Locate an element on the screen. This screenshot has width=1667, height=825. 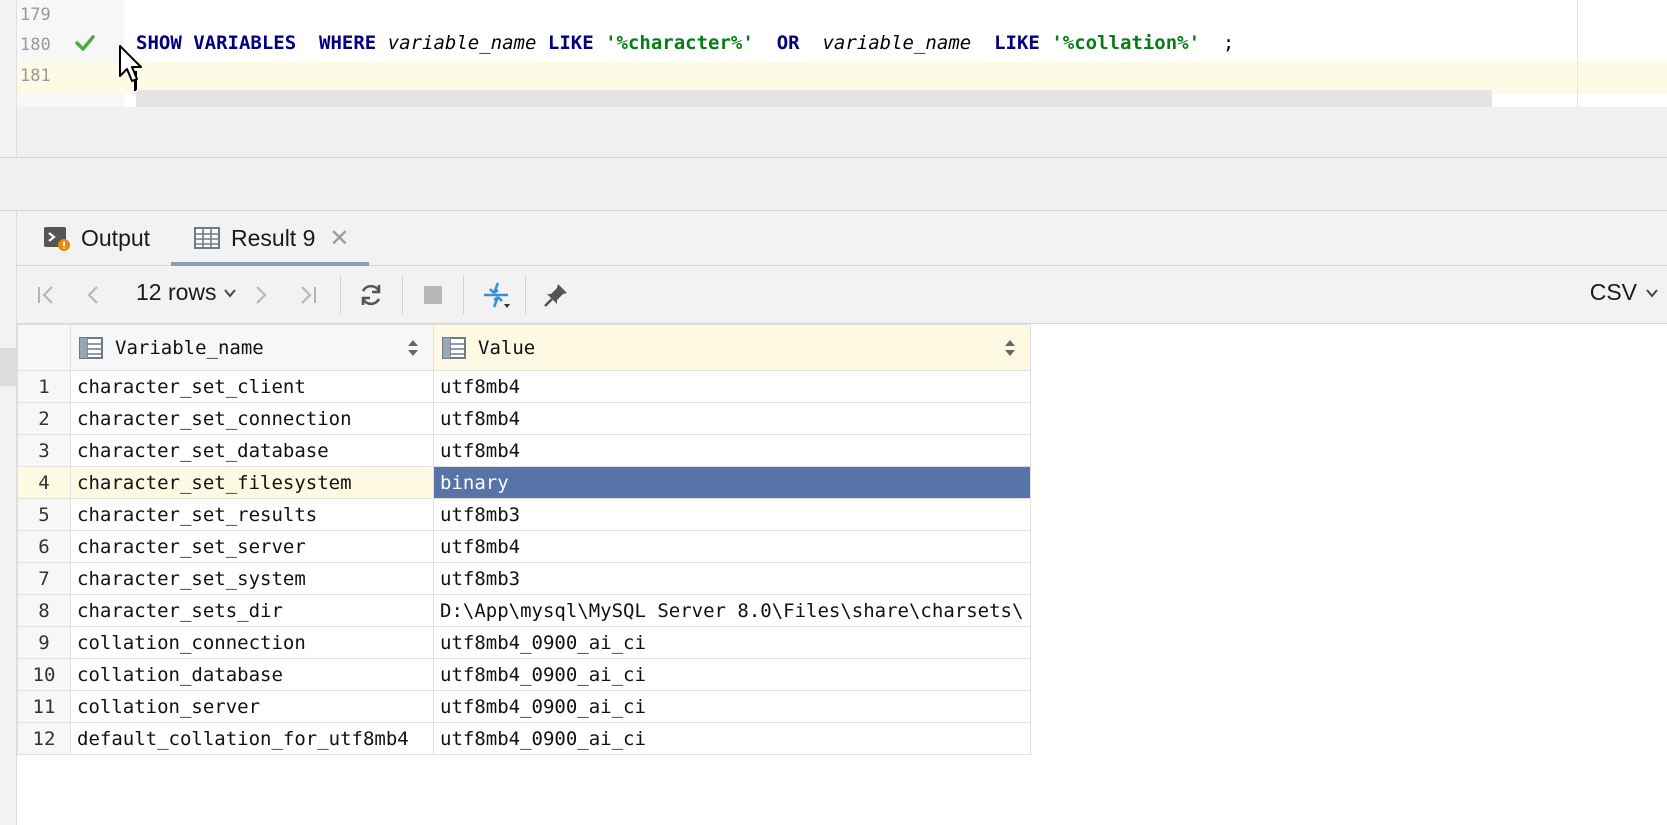
line-number: 179 is located at coordinates (35, 15).